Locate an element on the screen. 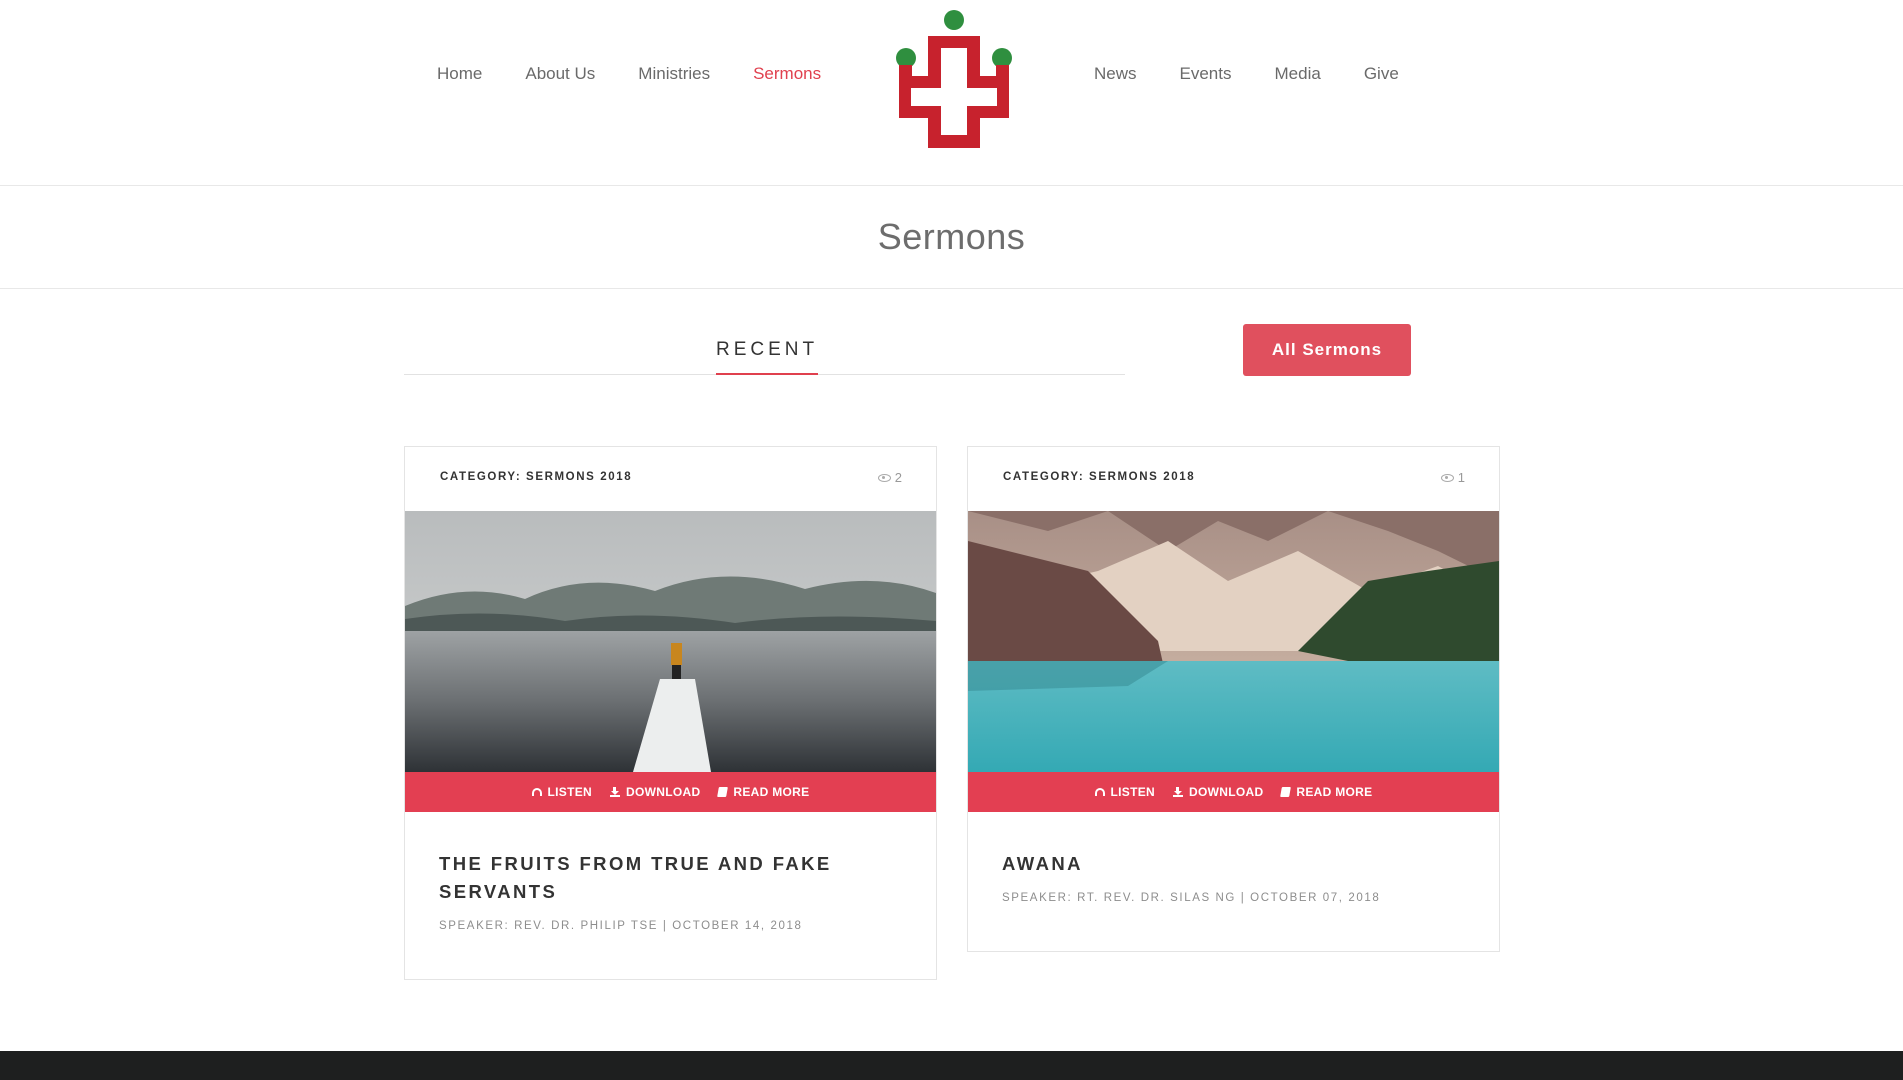  nav-events: Events is located at coordinates (1206, 74).